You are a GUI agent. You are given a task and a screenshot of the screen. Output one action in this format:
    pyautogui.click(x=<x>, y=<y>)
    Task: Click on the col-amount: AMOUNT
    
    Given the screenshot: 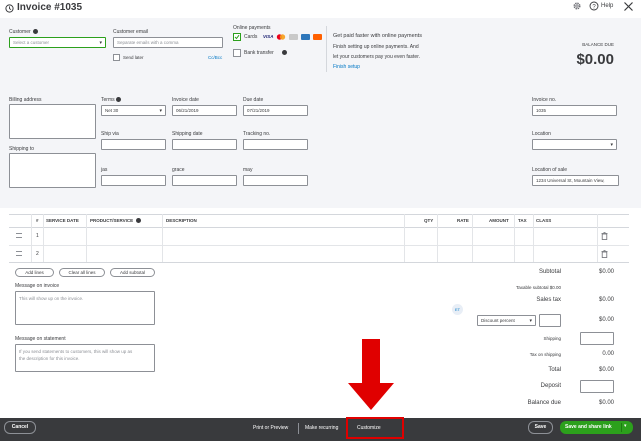 What is the action you would take?
    pyautogui.click(x=499, y=220)
    